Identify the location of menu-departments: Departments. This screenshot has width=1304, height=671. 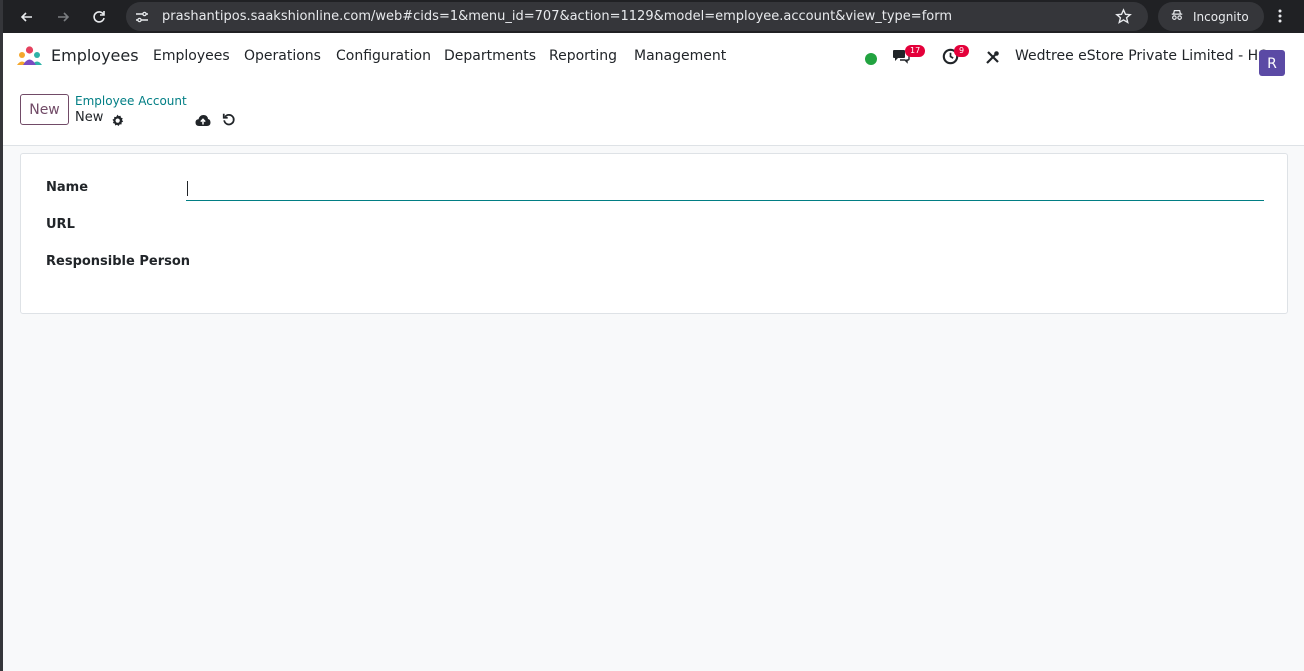
(490, 56).